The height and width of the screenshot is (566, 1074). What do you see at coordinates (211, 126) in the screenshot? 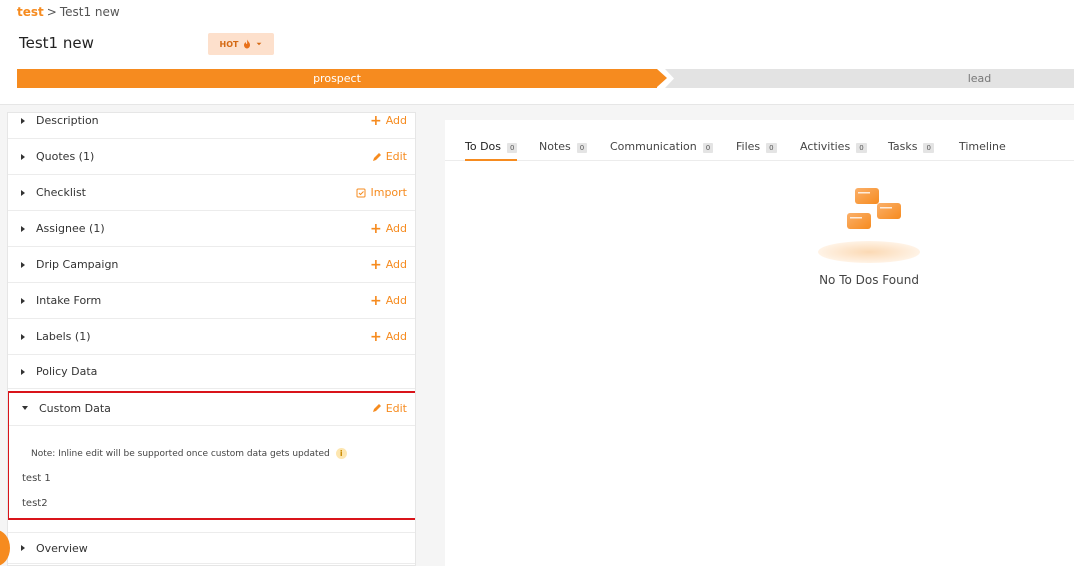
I see `section-description: Description + Add` at bounding box center [211, 126].